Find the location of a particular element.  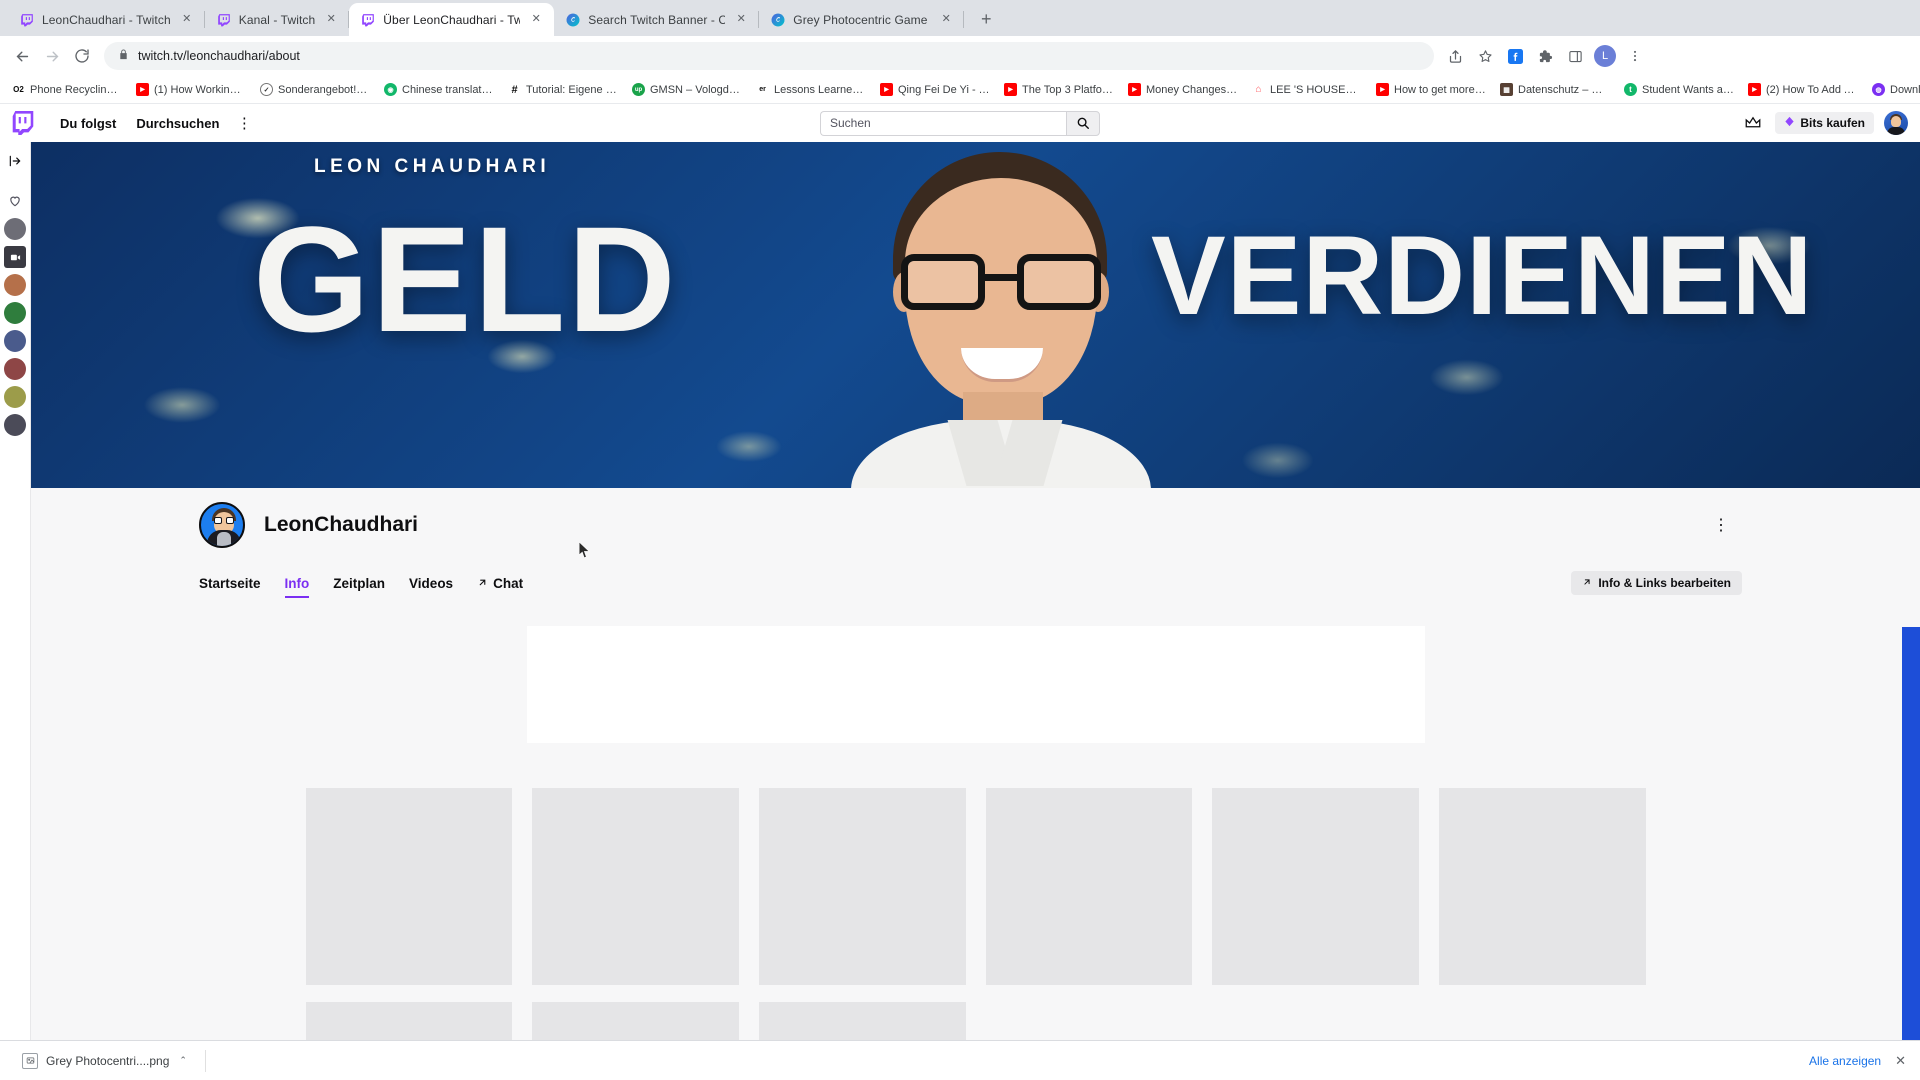

close-shelf-icon: ✕ is located at coordinates (1900, 1061).